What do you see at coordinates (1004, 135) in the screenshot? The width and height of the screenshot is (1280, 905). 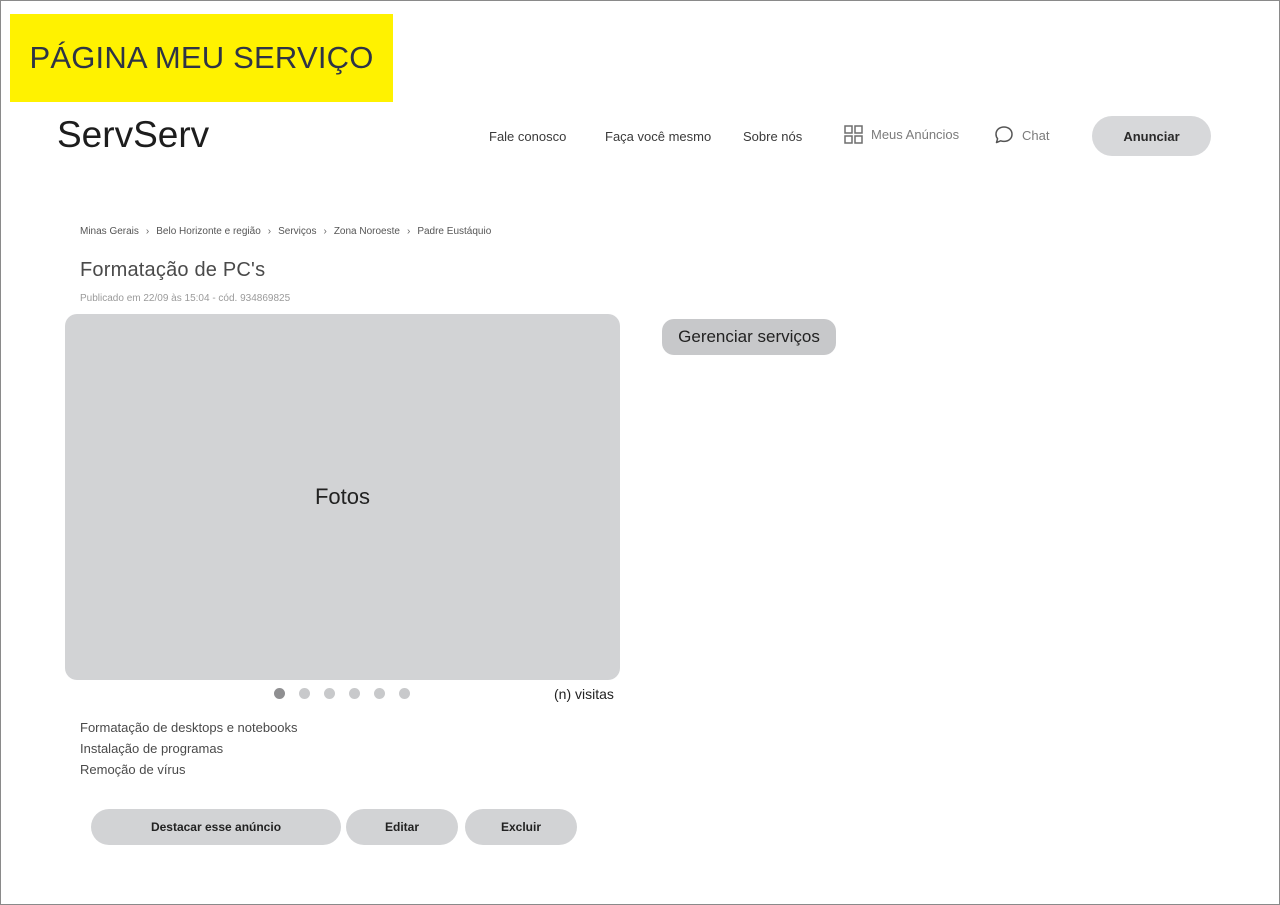 I see `chat-bubble-icon` at bounding box center [1004, 135].